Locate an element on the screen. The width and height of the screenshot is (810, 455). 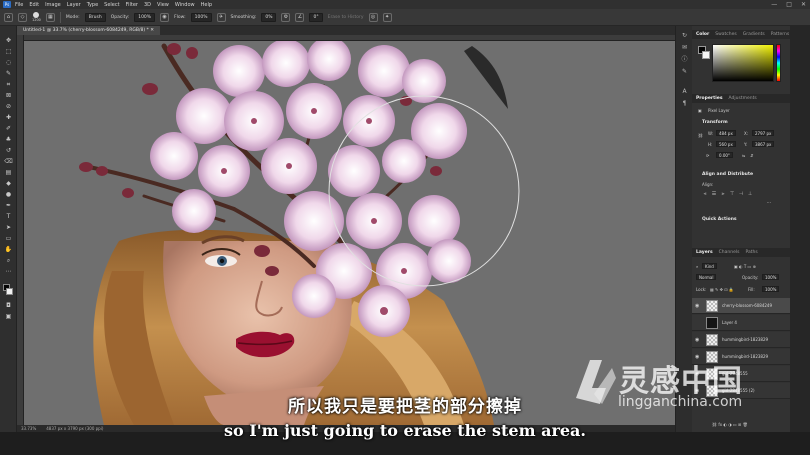
align-bottom-icon: ⊥ is located at coordinates (750, 194).